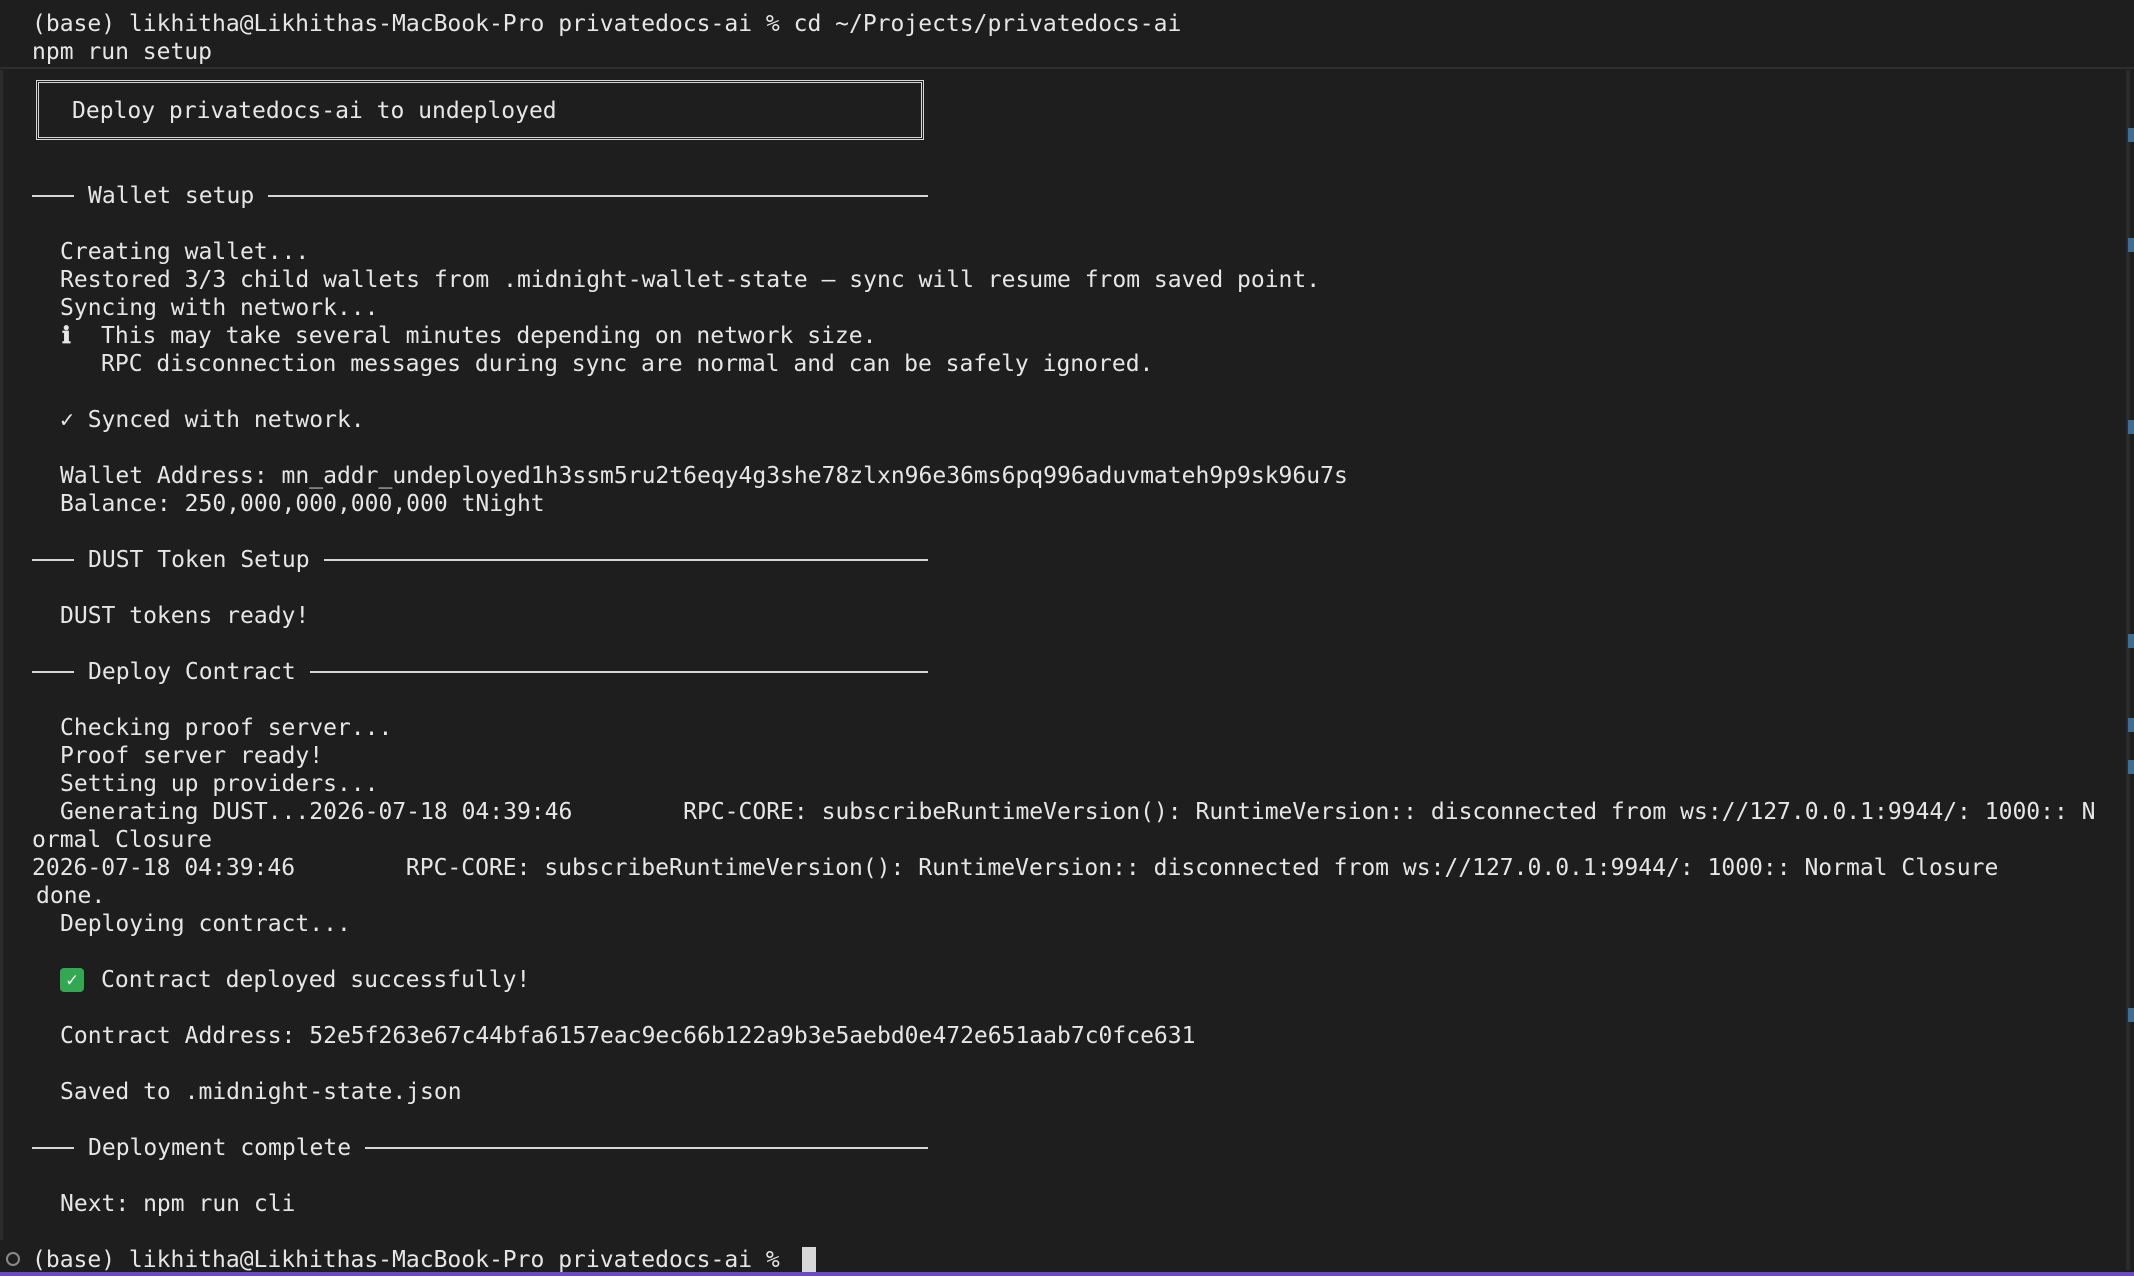 The width and height of the screenshot is (2134, 1276). What do you see at coordinates (122, 840) in the screenshot?
I see `log-wrap-continuation: ormal Closure` at bounding box center [122, 840].